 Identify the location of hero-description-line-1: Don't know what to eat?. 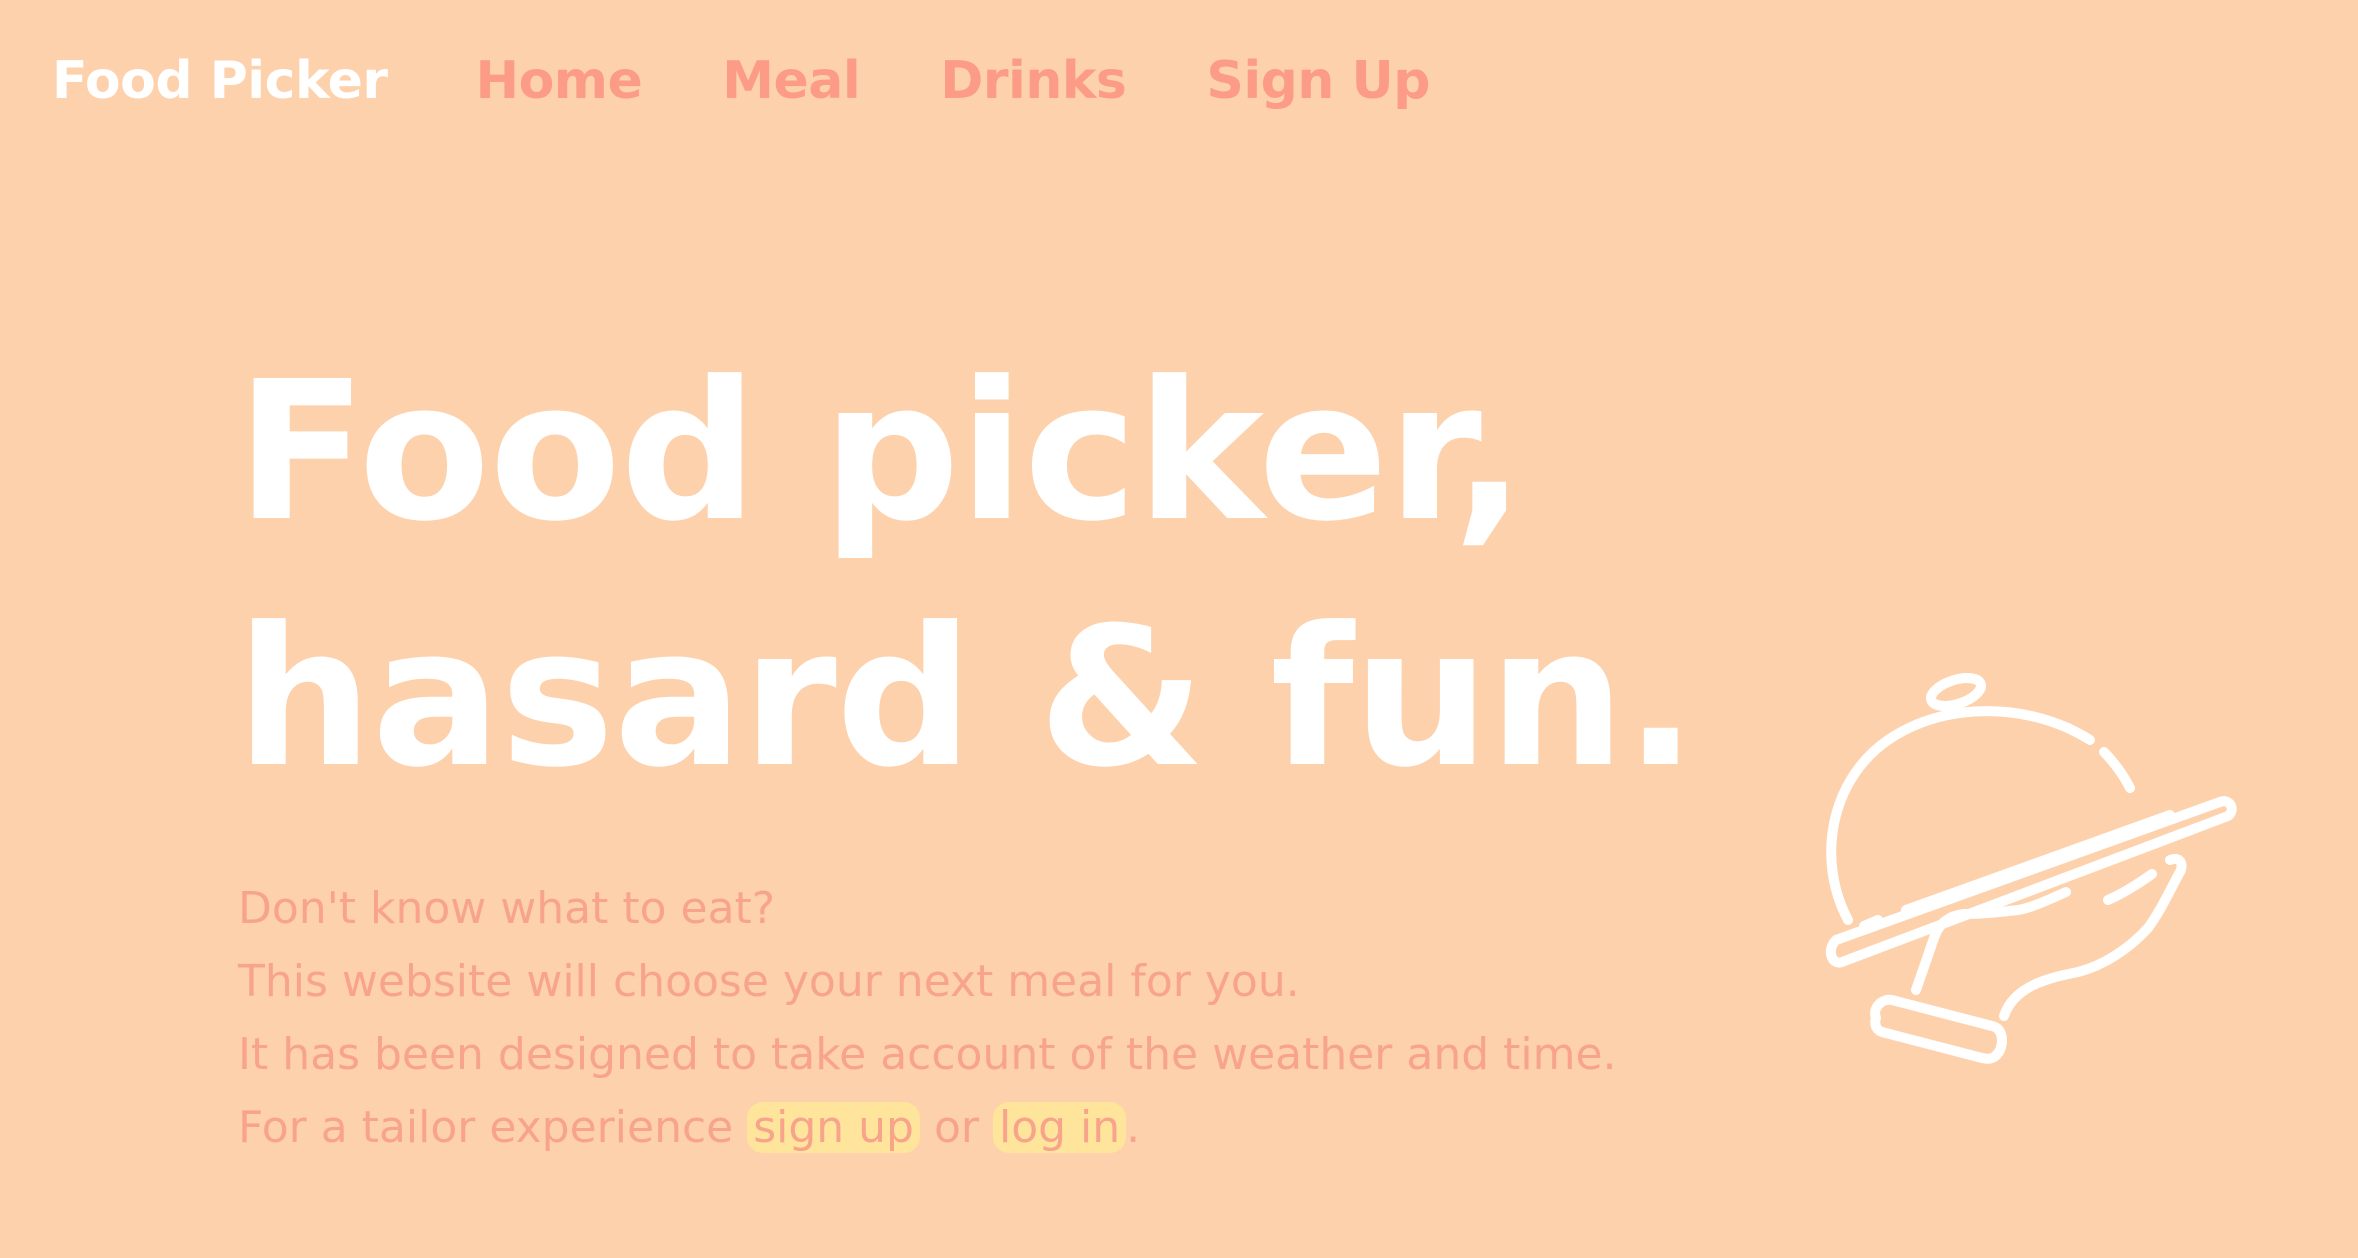
(507, 908).